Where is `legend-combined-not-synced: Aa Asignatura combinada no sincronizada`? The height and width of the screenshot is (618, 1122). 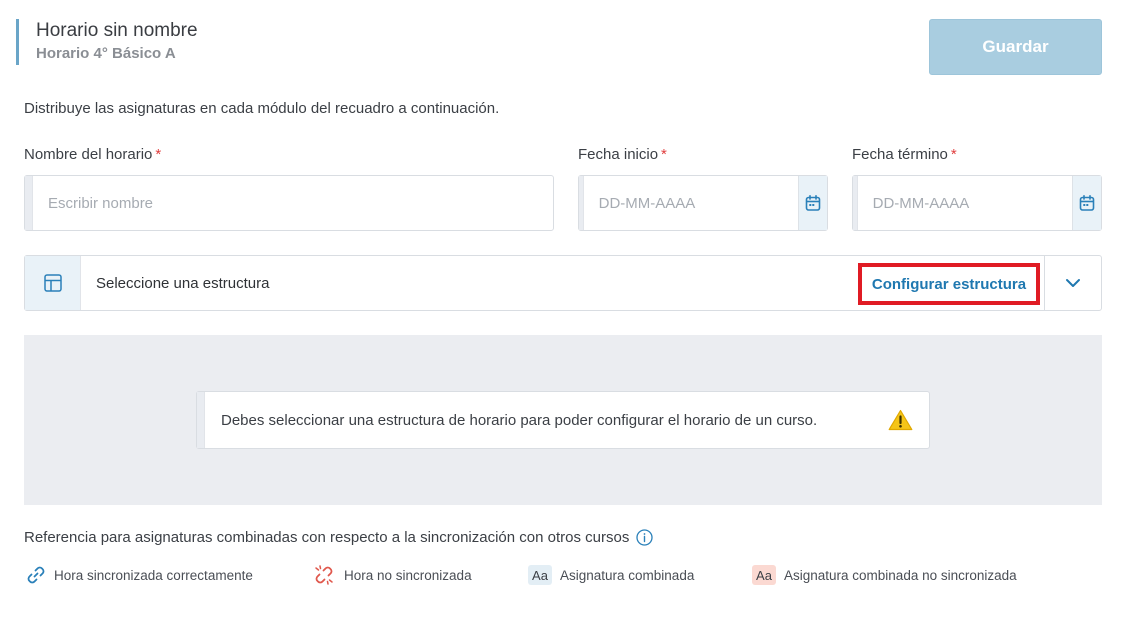
legend-combined-not-synced: Aa Asignatura combinada no sincronizada is located at coordinates (884, 575).